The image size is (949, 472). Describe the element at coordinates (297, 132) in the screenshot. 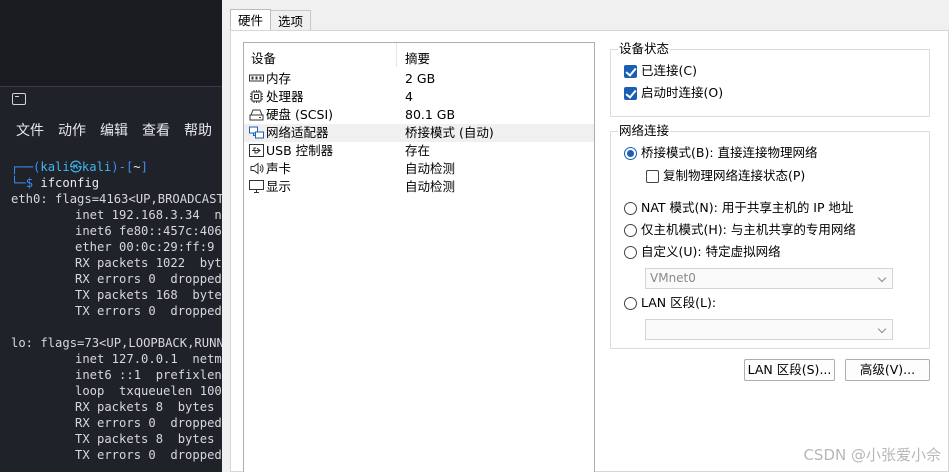

I see `device-name: 网络适配器` at that location.